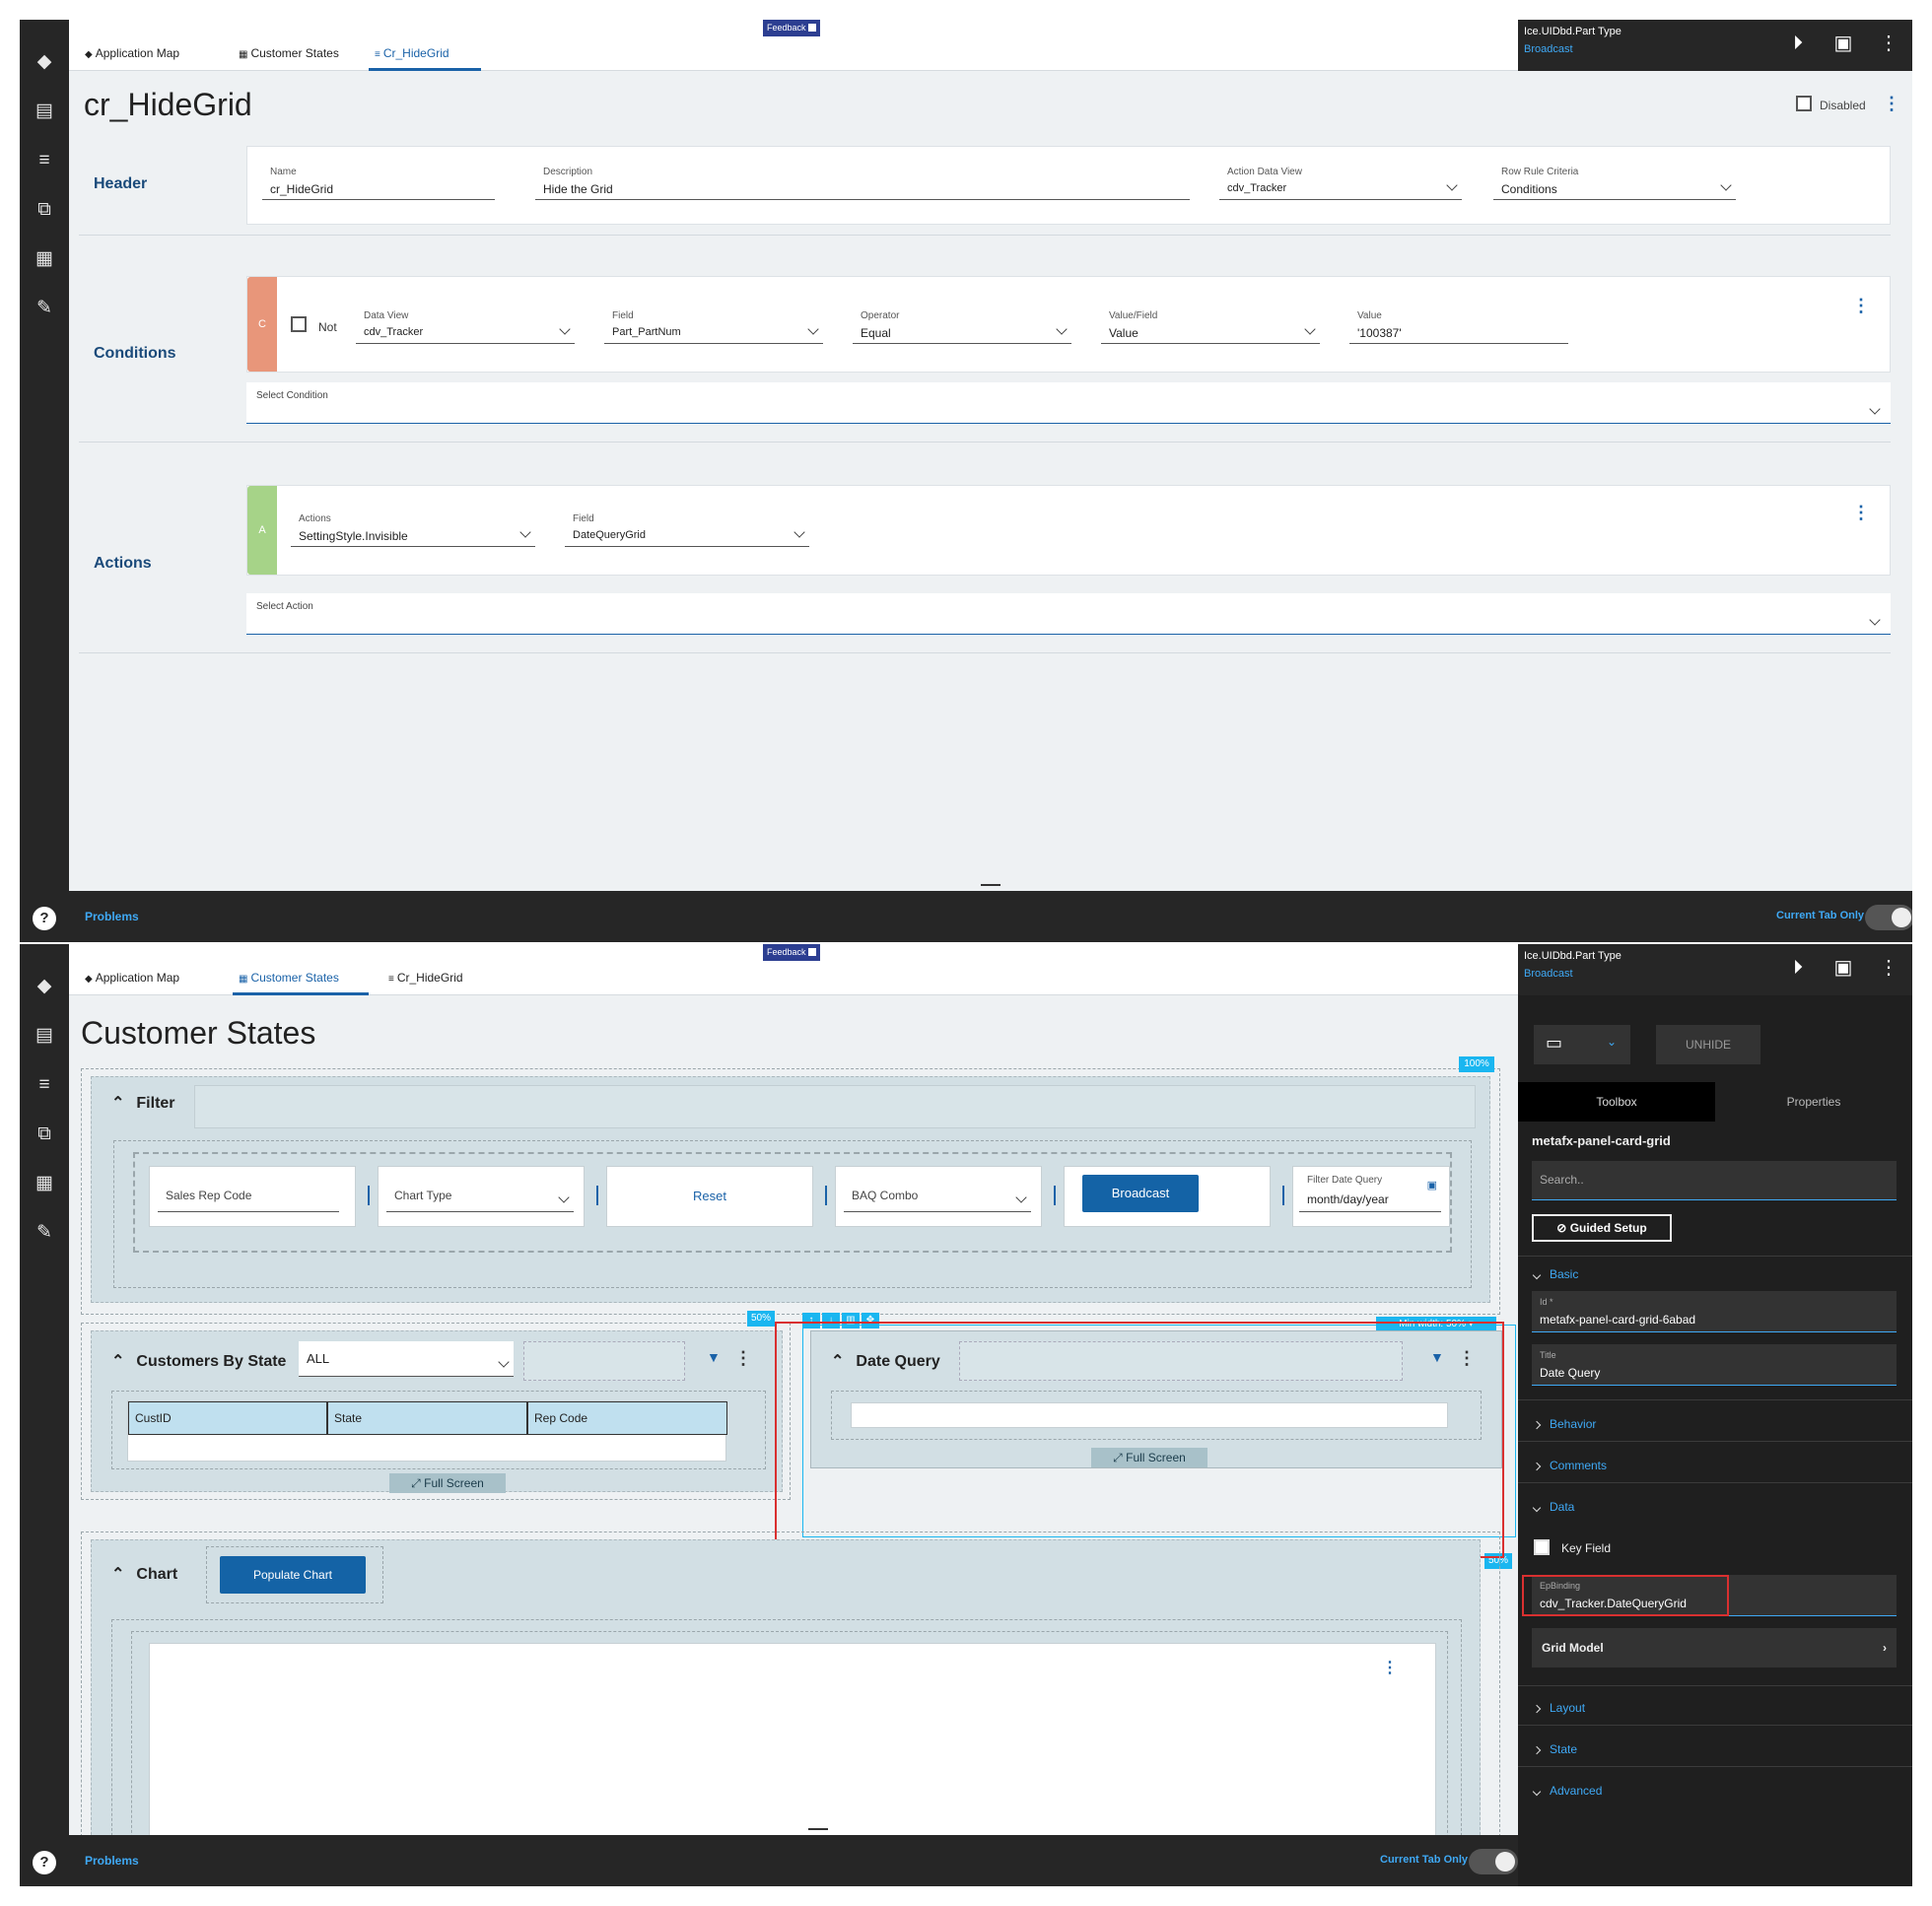 The image size is (1932, 1906). I want to click on broadcast-button: Broadcast, so click(1141, 1193).